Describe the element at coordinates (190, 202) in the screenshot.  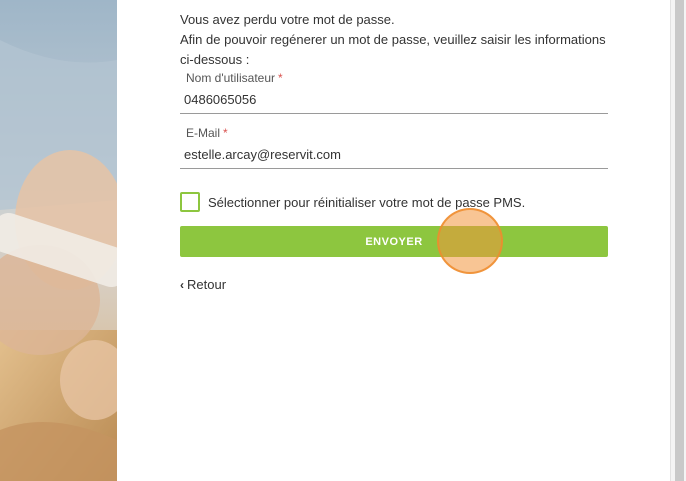
I see `pms-reset-checkbox` at that location.